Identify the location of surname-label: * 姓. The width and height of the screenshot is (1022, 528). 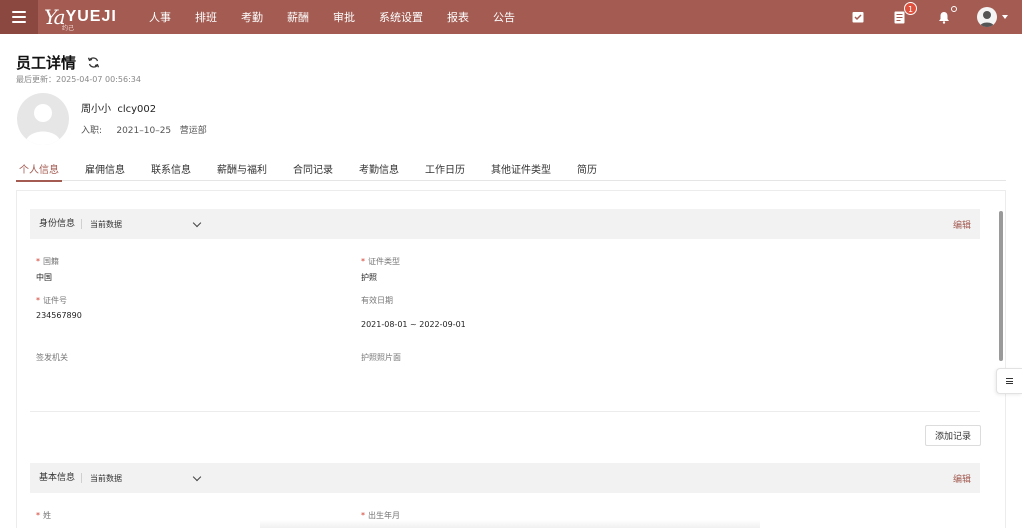
(43, 515).